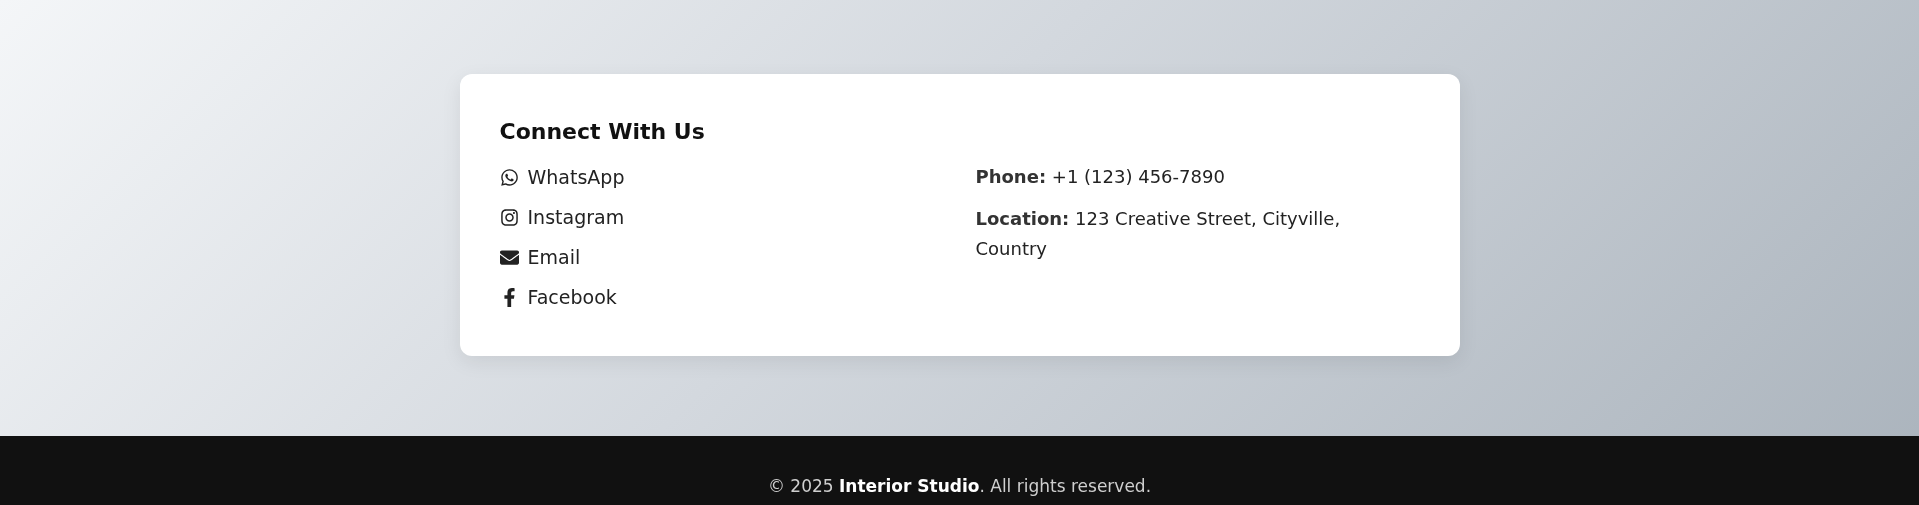 This screenshot has height=505, width=1919. I want to click on card-title: Connect With Us, so click(602, 132).